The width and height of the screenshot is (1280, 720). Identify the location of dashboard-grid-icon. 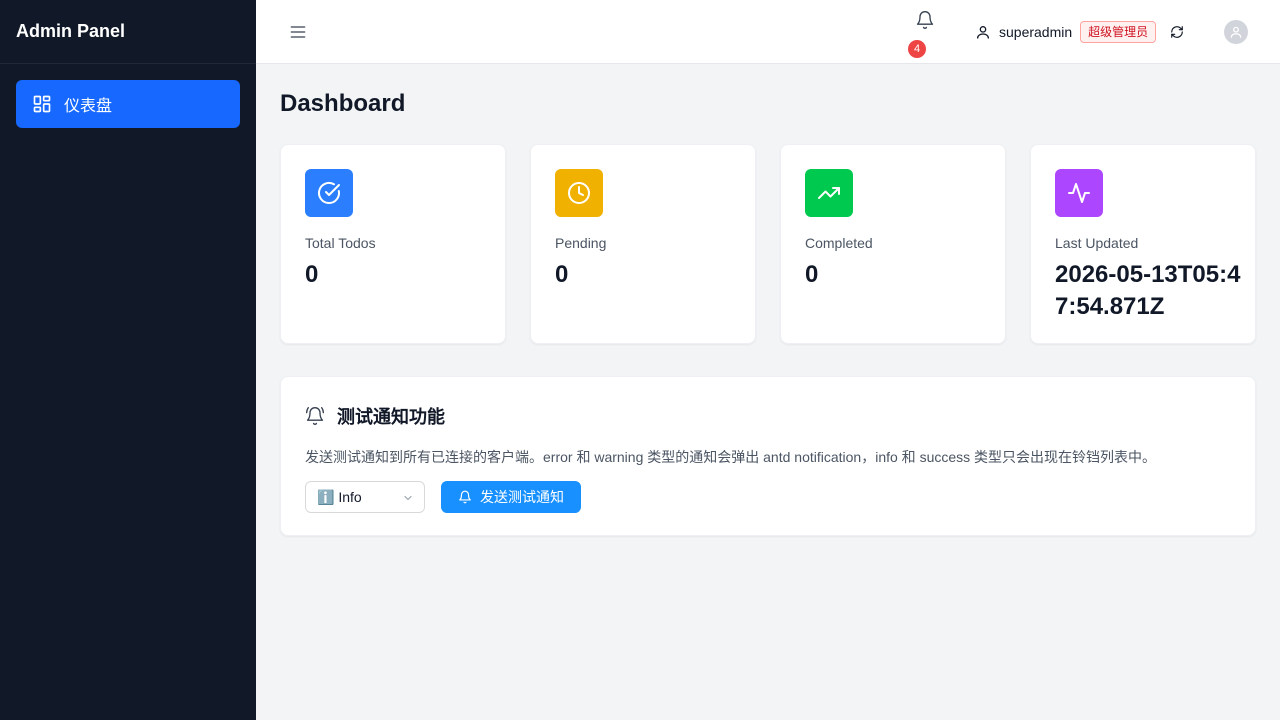
(42, 104).